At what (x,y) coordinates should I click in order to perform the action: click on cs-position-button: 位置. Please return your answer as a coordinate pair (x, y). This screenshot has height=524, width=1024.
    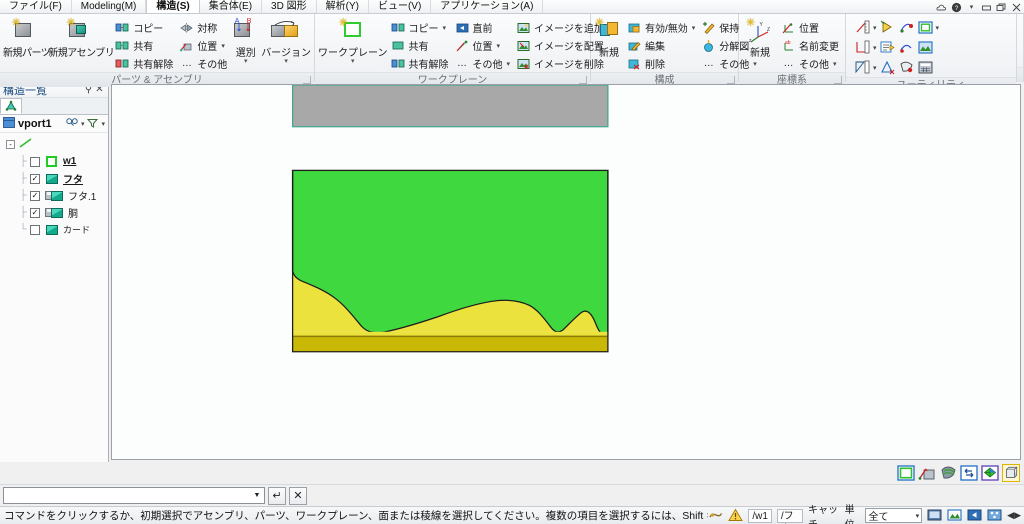
    Looking at the image, I should click on (810, 27).